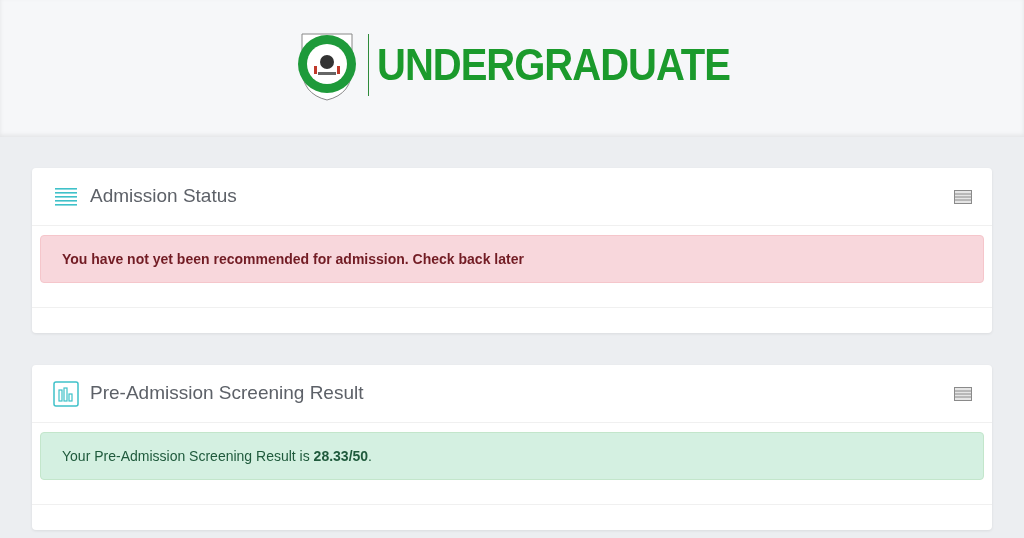 Image resolution: width=1024 pixels, height=538 pixels. I want to click on list-icon, so click(66, 196).